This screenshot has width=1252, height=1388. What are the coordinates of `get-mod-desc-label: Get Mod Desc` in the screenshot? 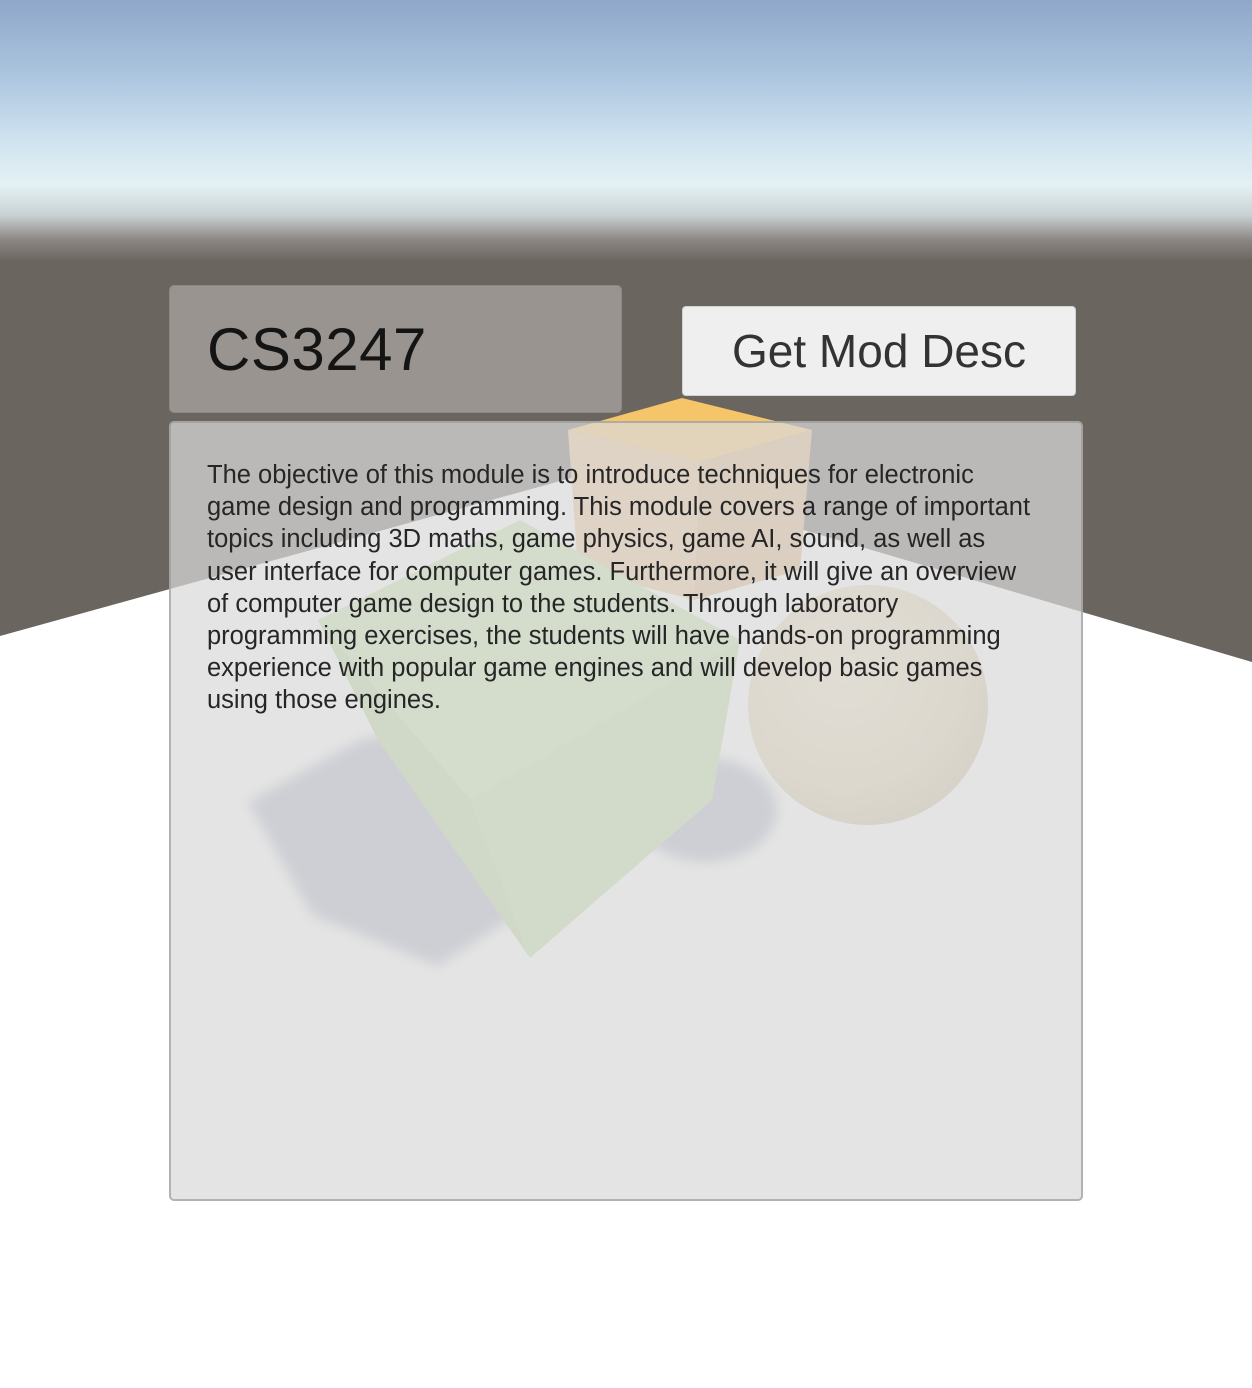 It's located at (879, 351).